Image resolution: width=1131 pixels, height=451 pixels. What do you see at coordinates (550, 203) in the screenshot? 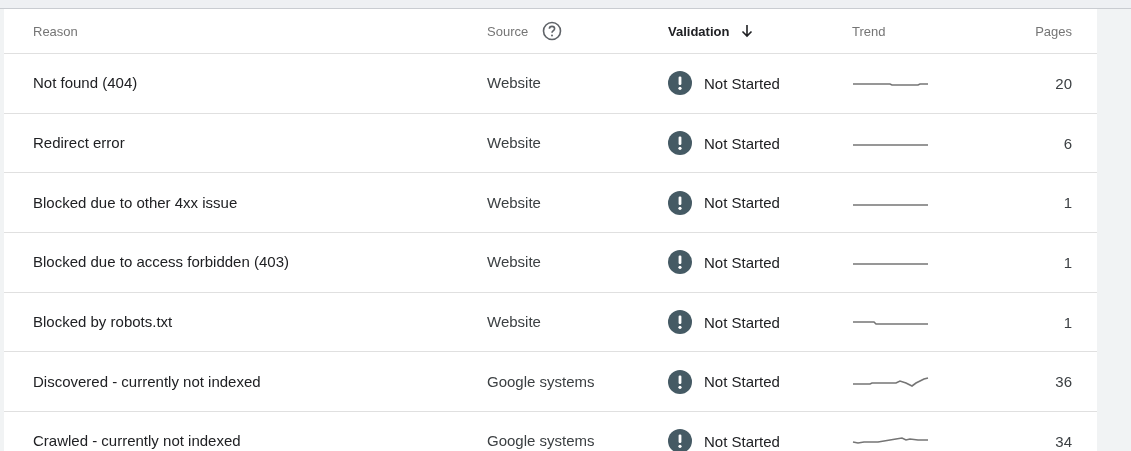
I see `table-row: Blocked due to other 4xx issue Website Not Started 1` at bounding box center [550, 203].